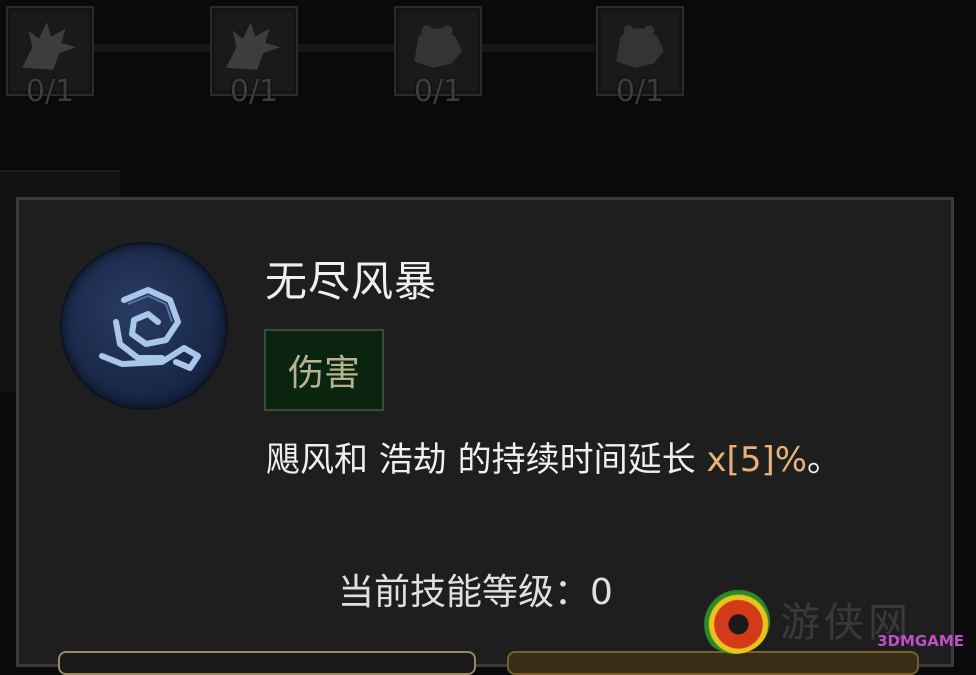  What do you see at coordinates (324, 370) in the screenshot?
I see `damage-tag: 伤害` at bounding box center [324, 370].